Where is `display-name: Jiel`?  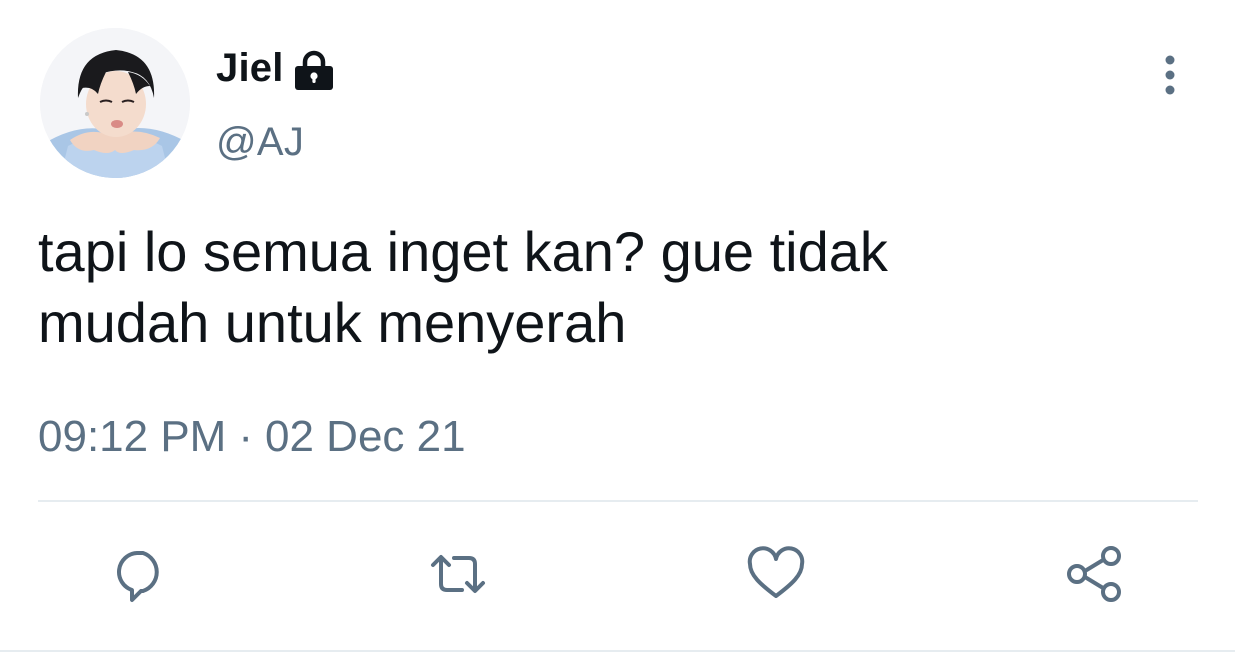 display-name: Jiel is located at coordinates (250, 68).